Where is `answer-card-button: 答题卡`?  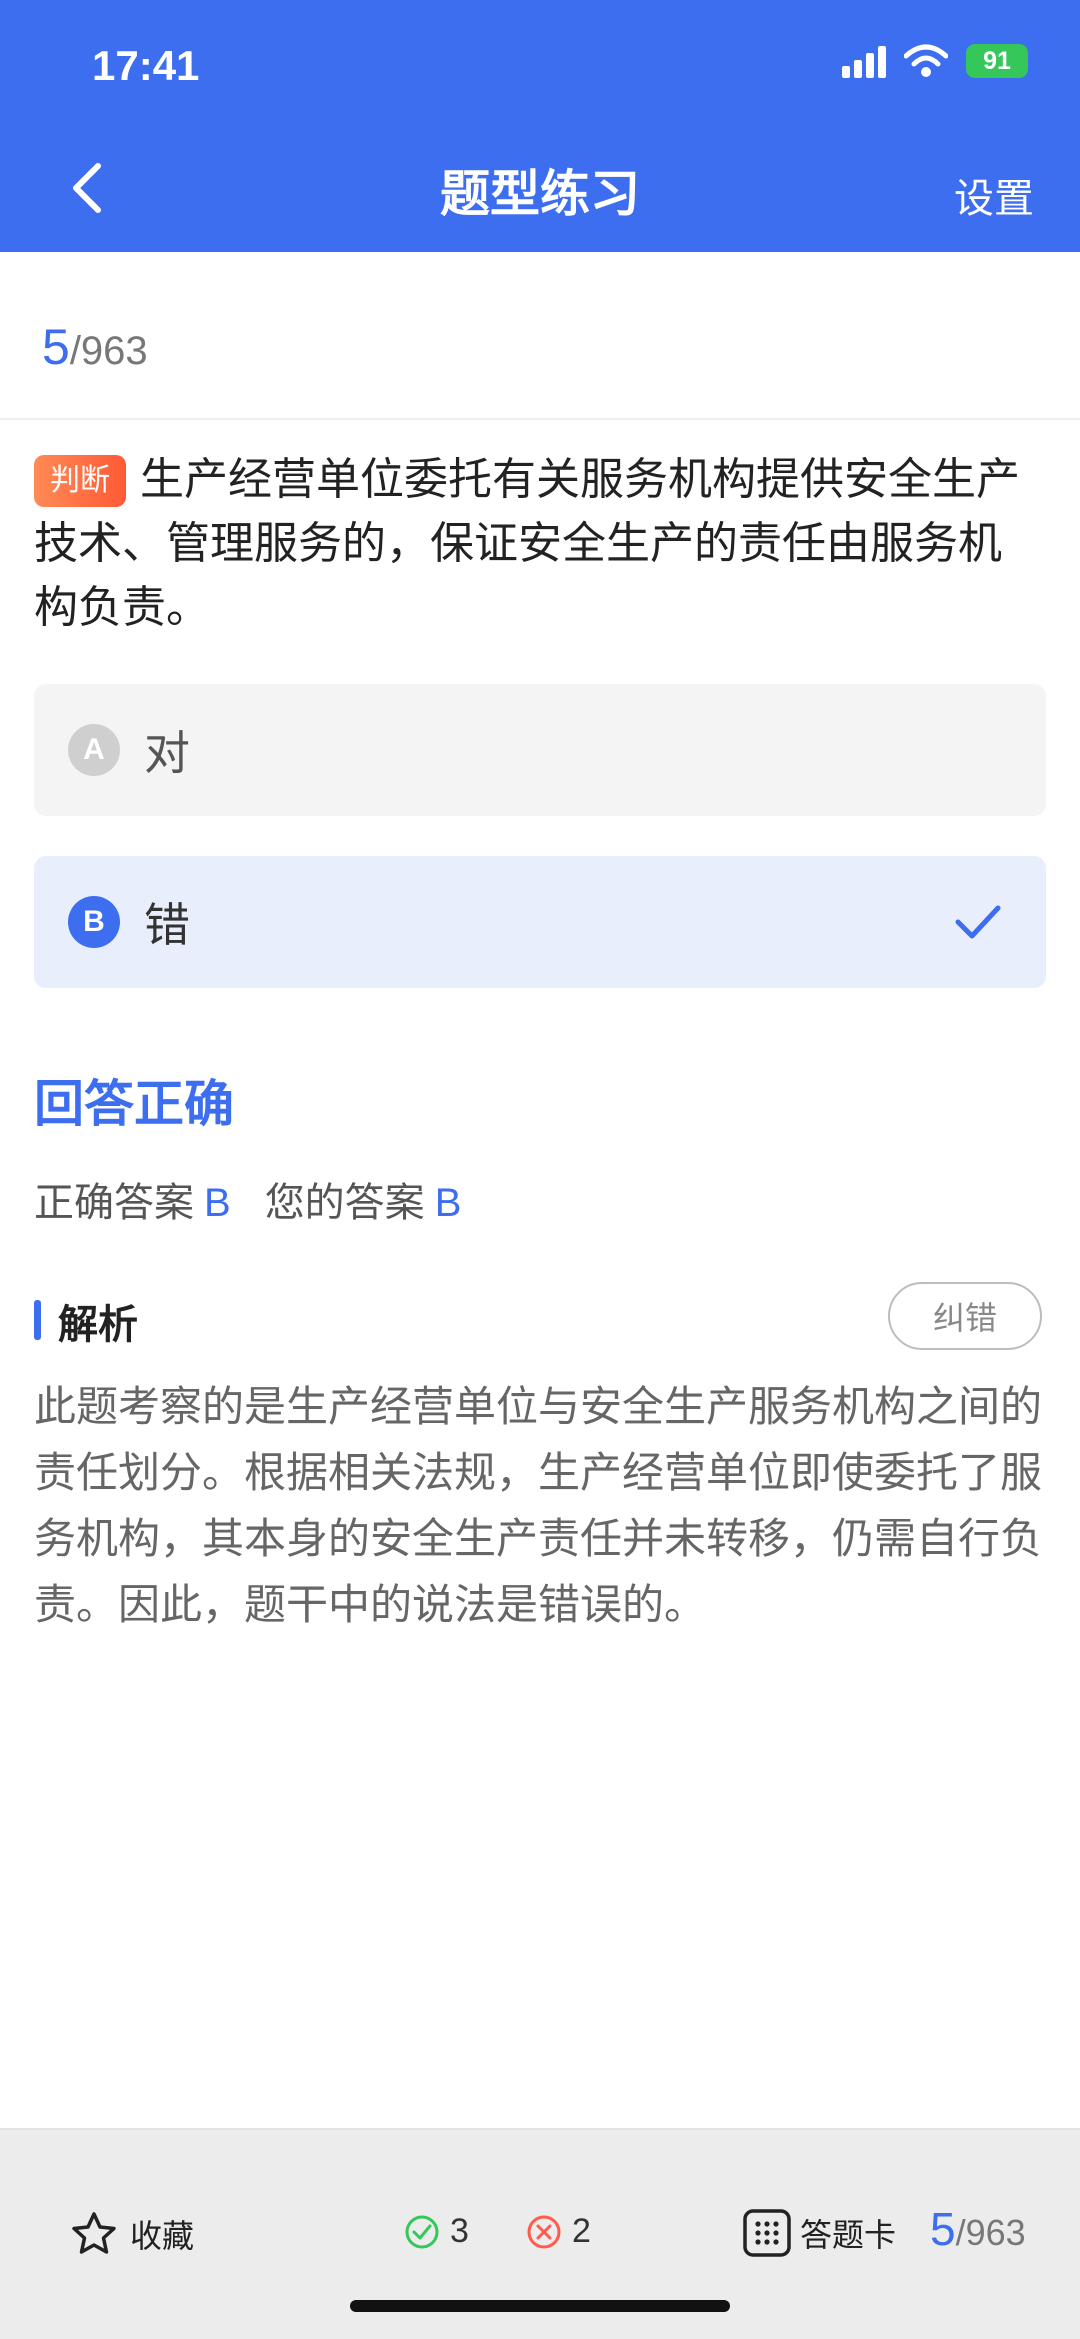 answer-card-button: 答题卡 is located at coordinates (819, 2233).